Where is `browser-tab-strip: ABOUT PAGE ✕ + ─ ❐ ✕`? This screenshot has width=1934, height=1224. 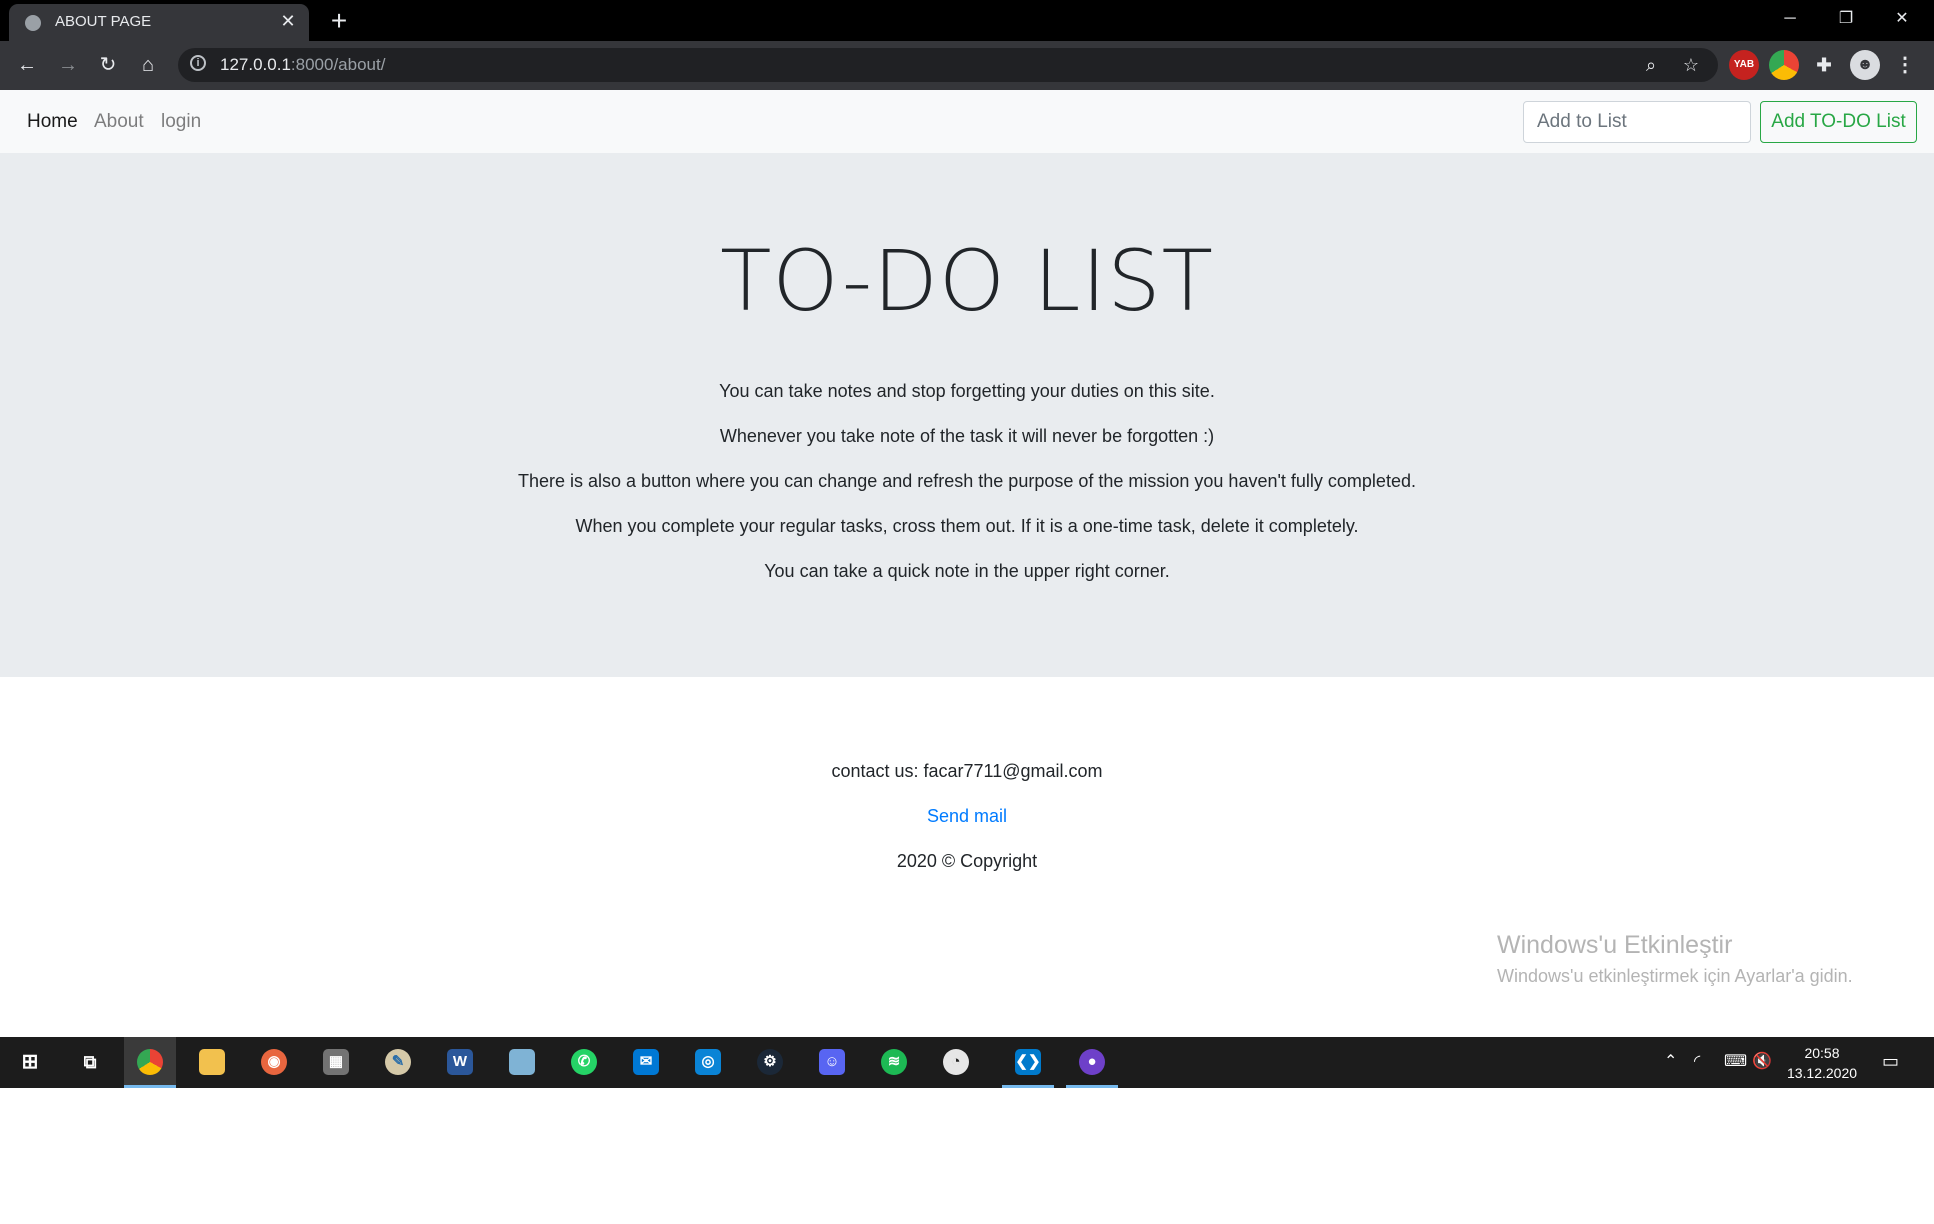 browser-tab-strip: ABOUT PAGE ✕ + ─ ❐ ✕ is located at coordinates (967, 20).